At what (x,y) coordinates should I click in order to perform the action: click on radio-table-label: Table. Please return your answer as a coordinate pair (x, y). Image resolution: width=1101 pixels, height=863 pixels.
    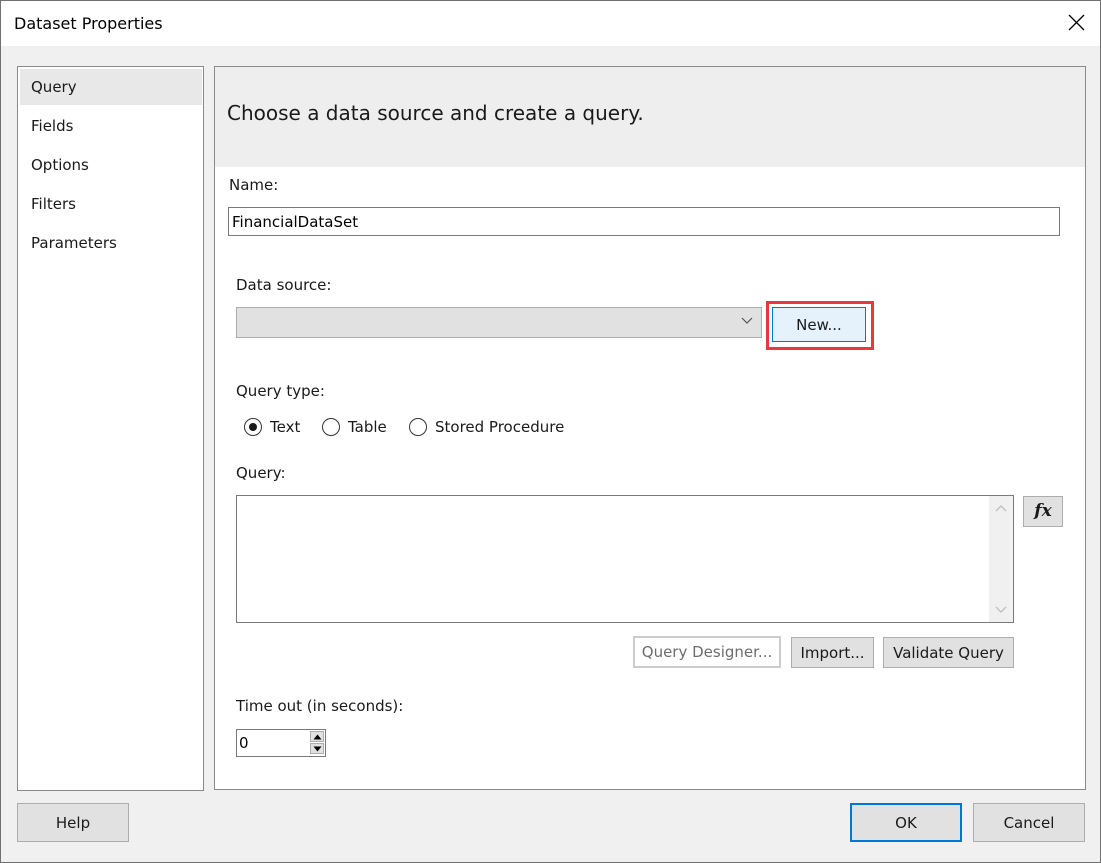
    Looking at the image, I should click on (367, 427).